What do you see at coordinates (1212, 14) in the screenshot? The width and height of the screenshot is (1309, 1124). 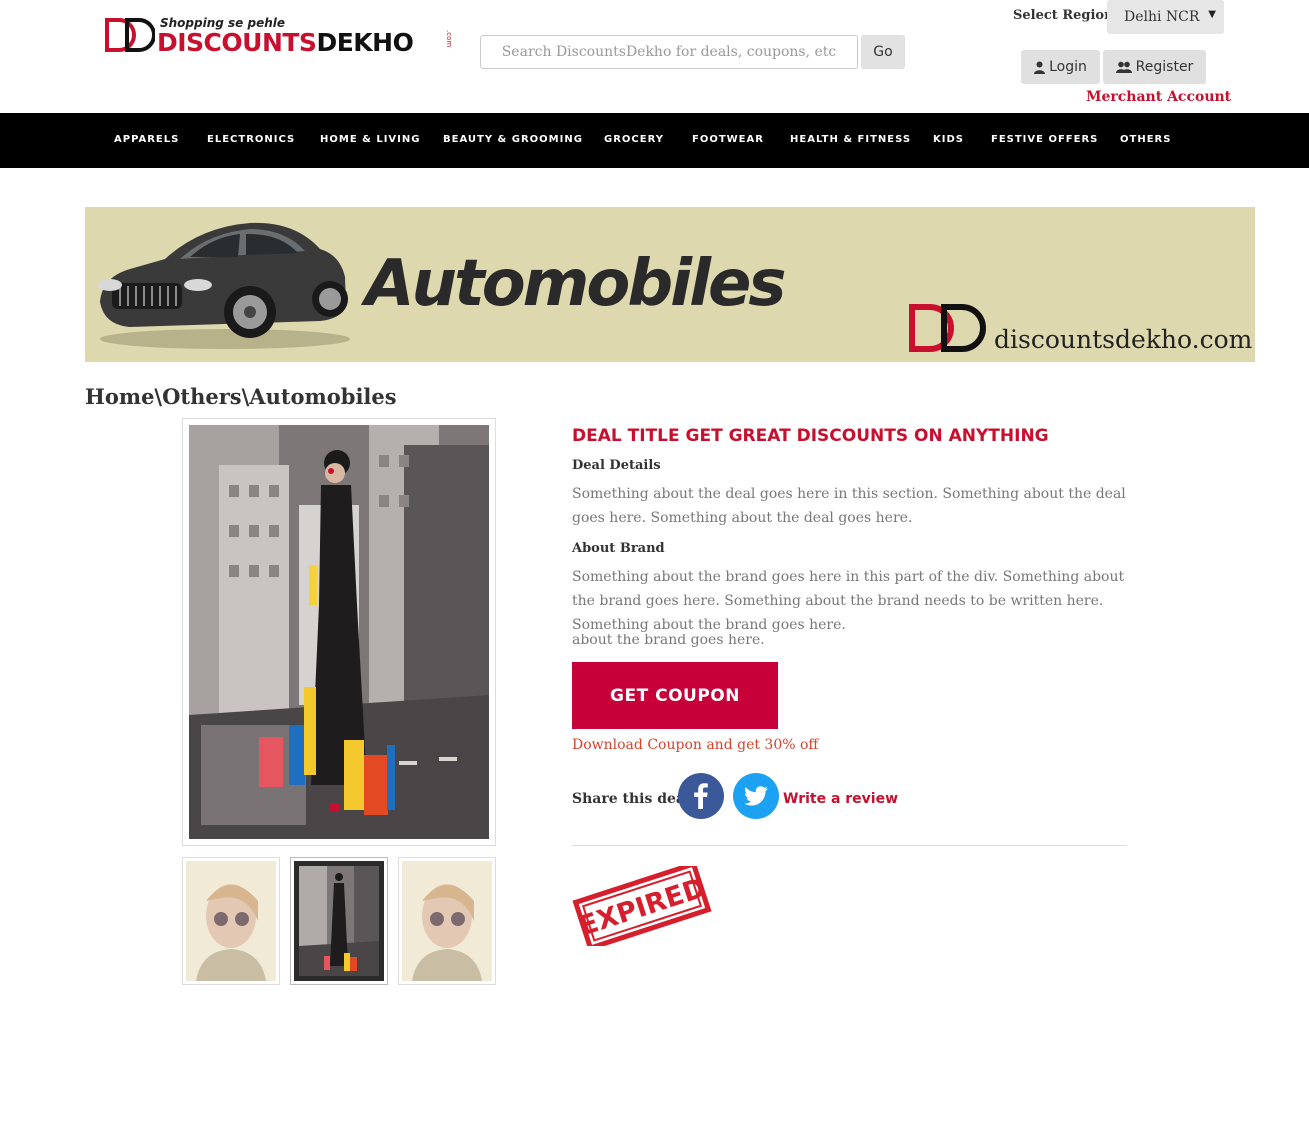 I see `chevron-down-icon: ▼` at bounding box center [1212, 14].